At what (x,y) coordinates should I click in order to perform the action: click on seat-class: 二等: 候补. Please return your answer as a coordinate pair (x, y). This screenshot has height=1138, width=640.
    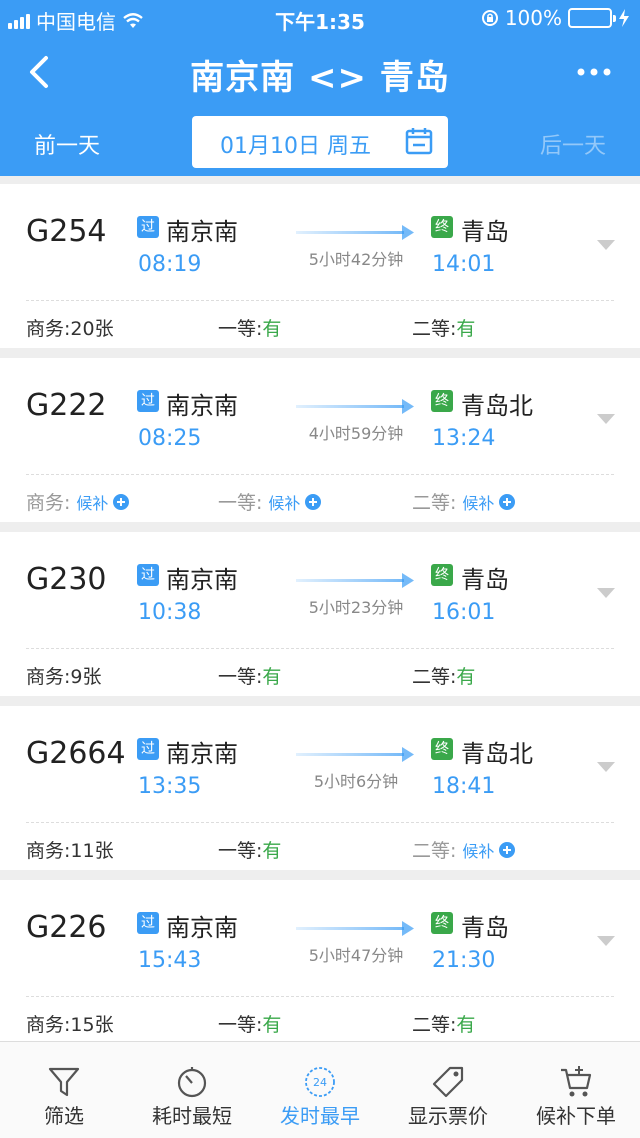
    Looking at the image, I should click on (464, 849).